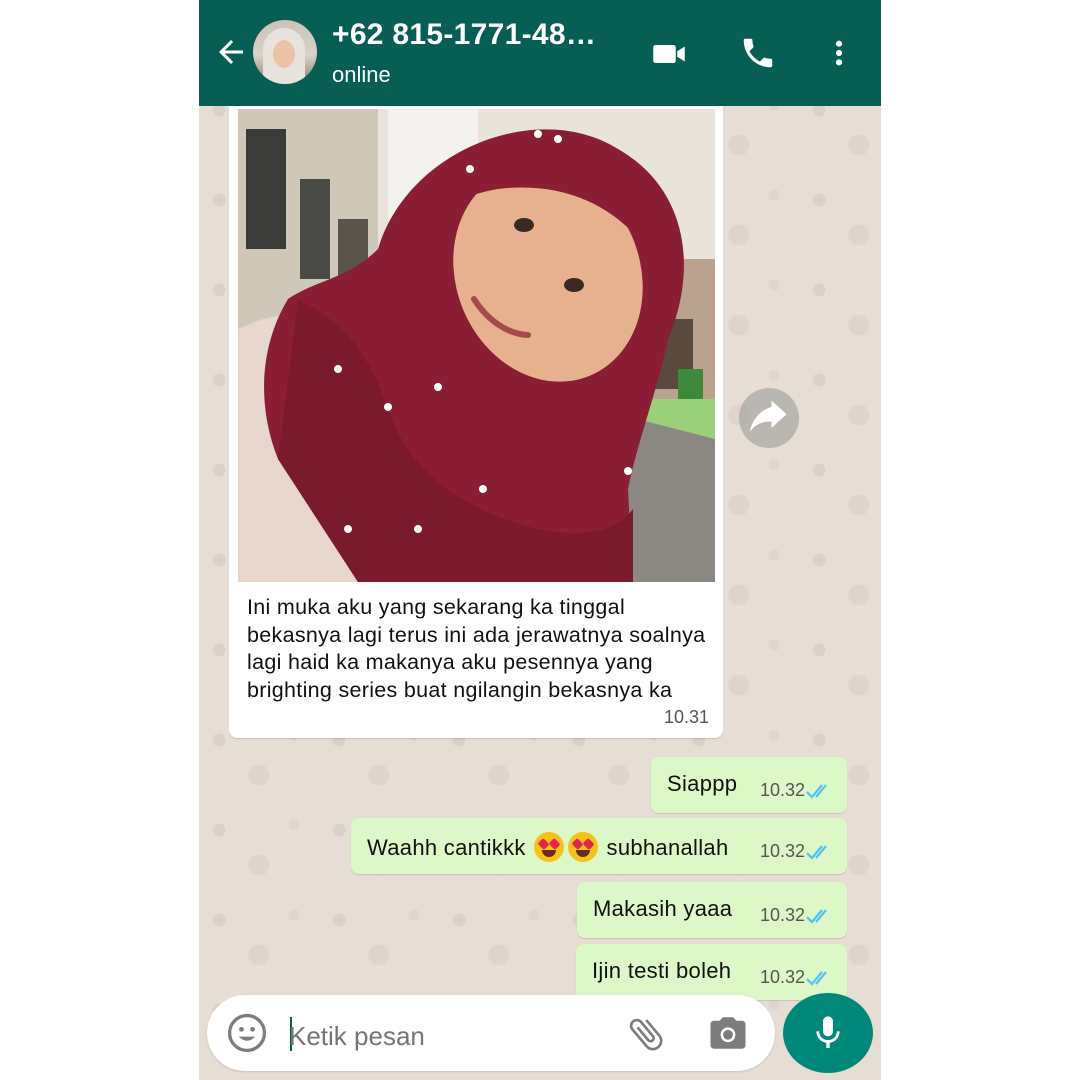 The height and width of the screenshot is (1080, 1080). I want to click on outgoing-message: Makasih yaaa 10.32, so click(712, 910).